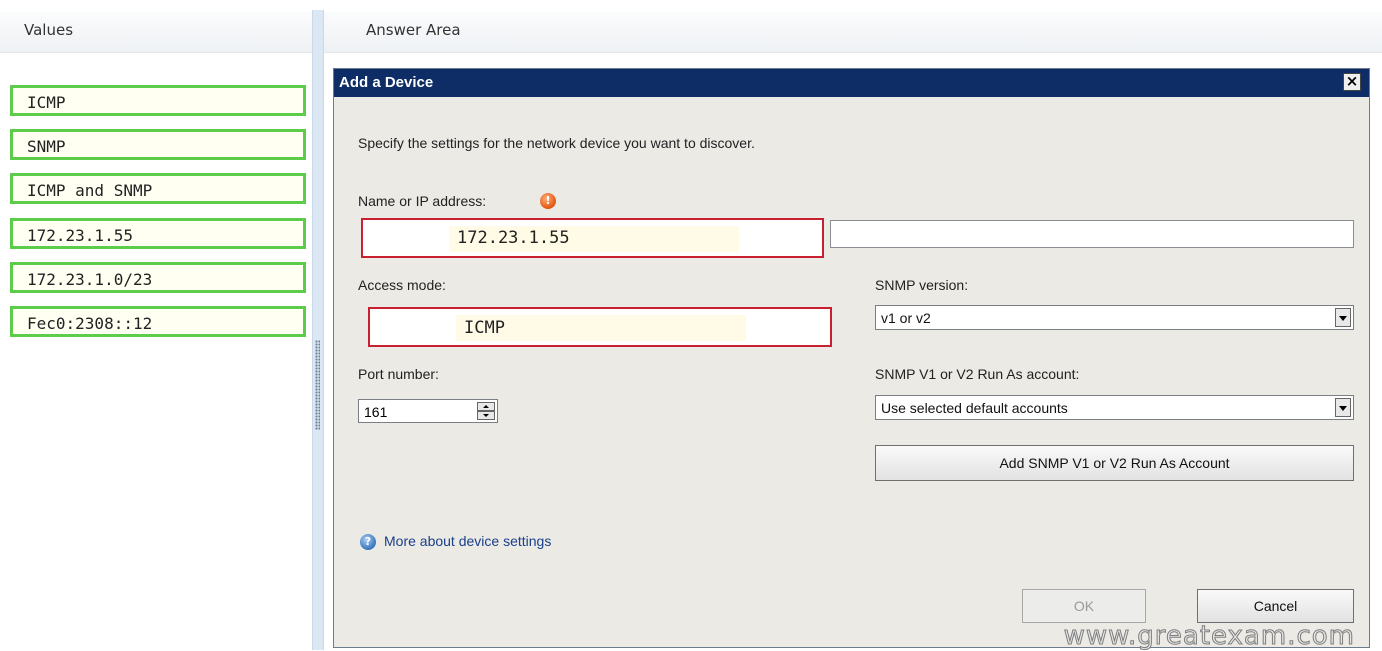  I want to click on values-header: Values, so click(156, 32).